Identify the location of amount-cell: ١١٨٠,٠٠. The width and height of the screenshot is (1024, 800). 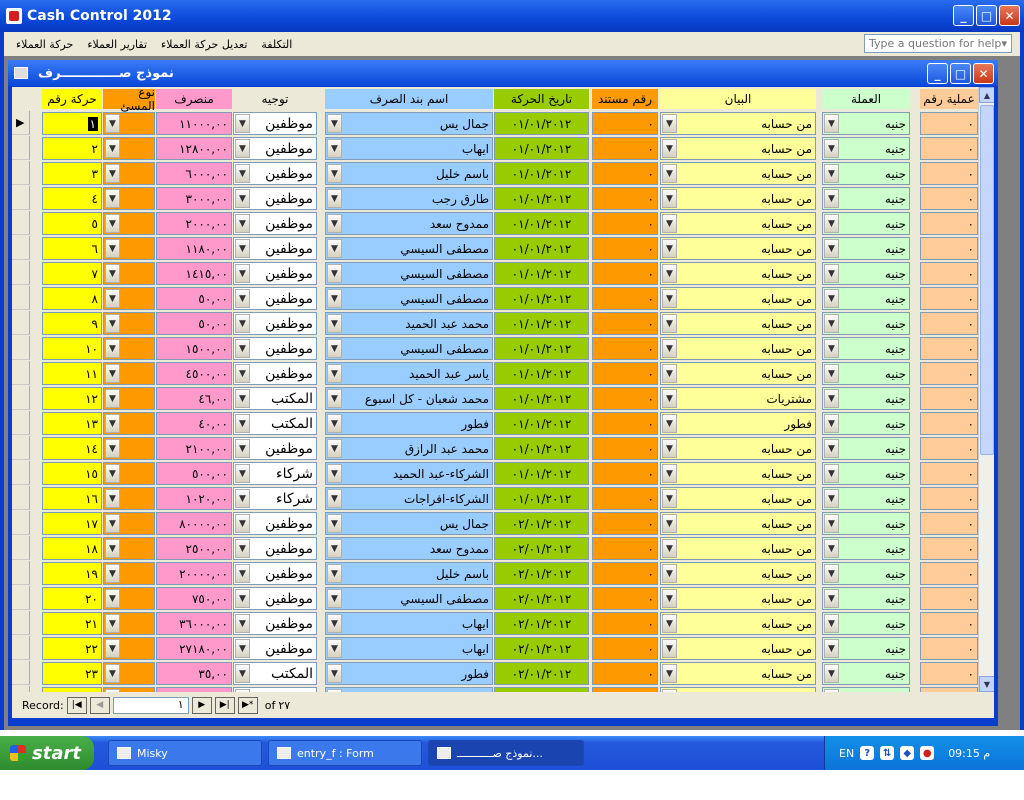
(194, 248).